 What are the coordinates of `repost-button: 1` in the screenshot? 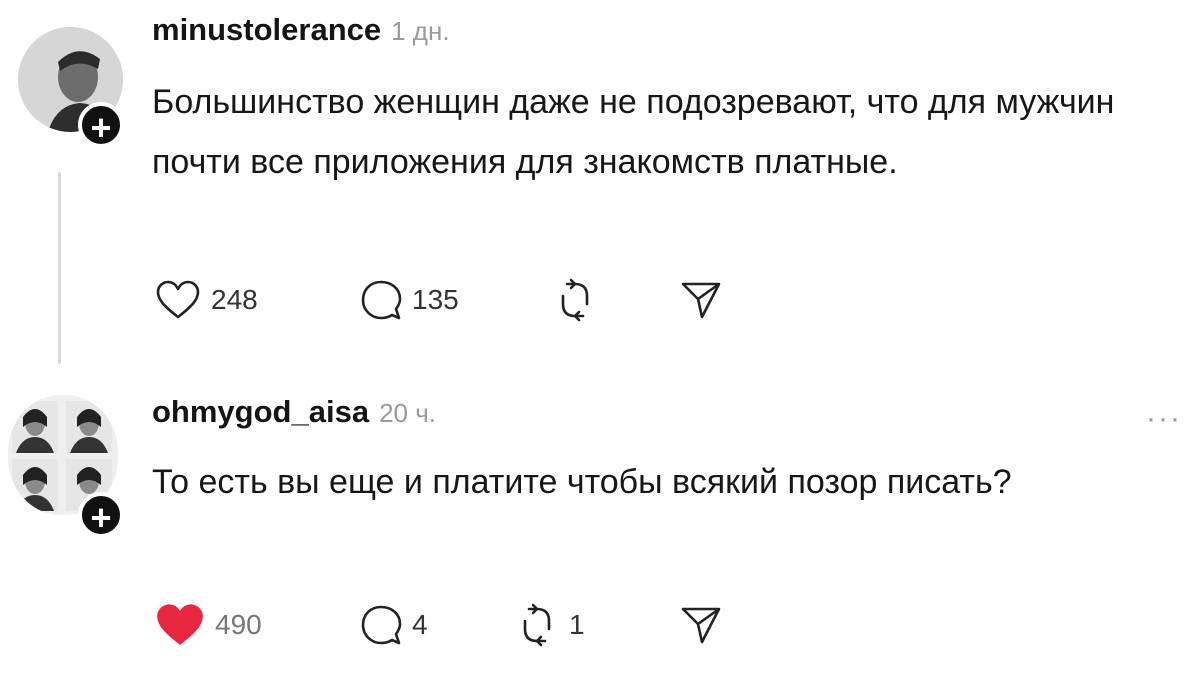 It's located at (550, 625).